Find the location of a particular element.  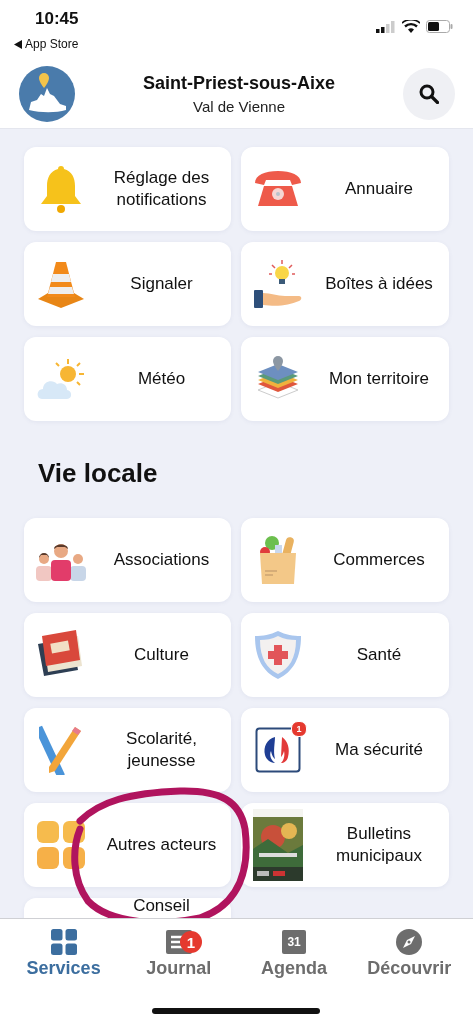

telephone-icon is located at coordinates (278, 189).